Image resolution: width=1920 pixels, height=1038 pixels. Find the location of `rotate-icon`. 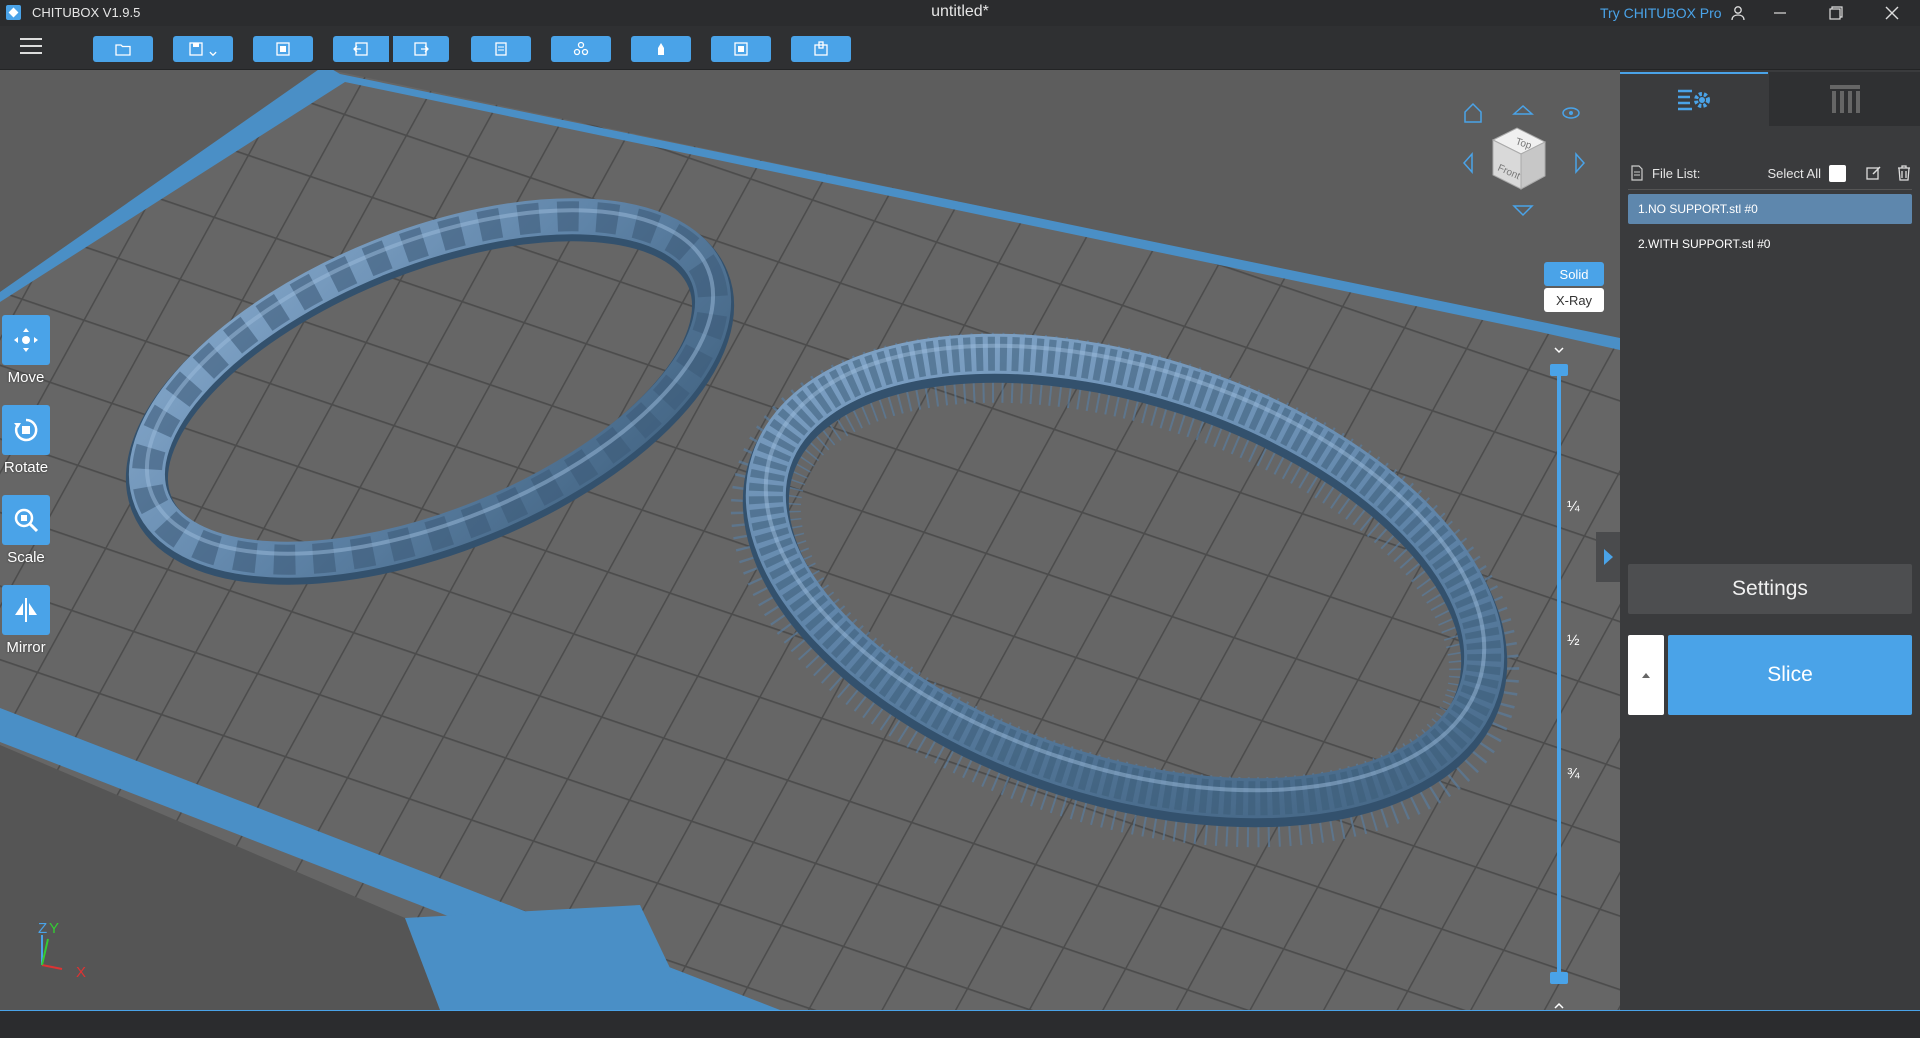

rotate-icon is located at coordinates (26, 430).